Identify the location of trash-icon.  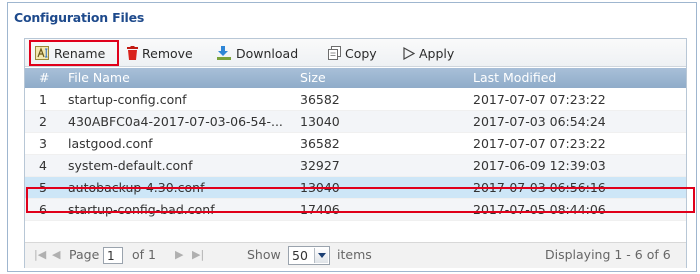
(132, 53).